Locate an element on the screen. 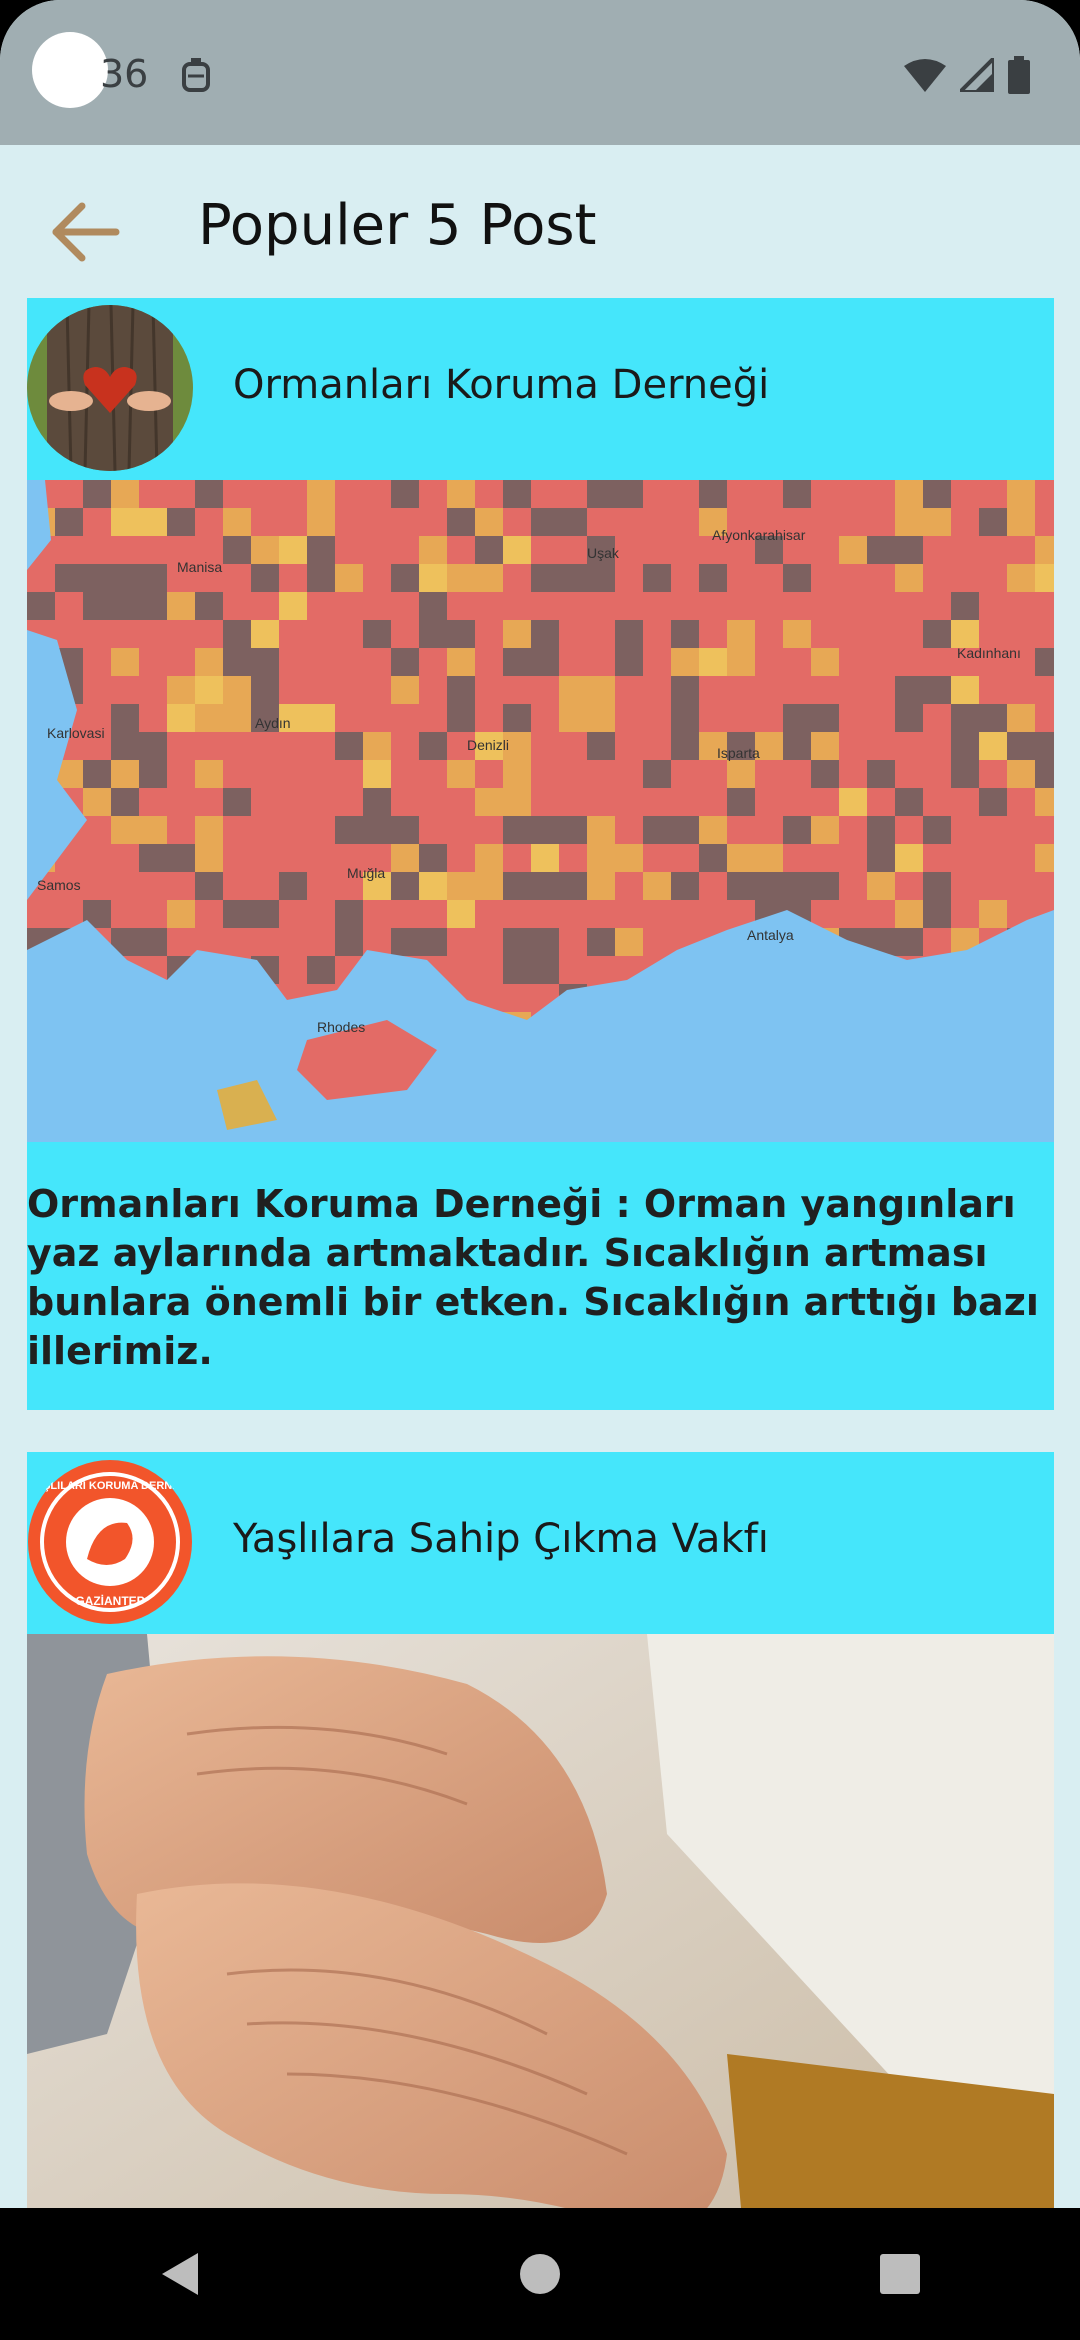 The image size is (1080, 2340). page-title: Populer 5 Post is located at coordinates (397, 225).